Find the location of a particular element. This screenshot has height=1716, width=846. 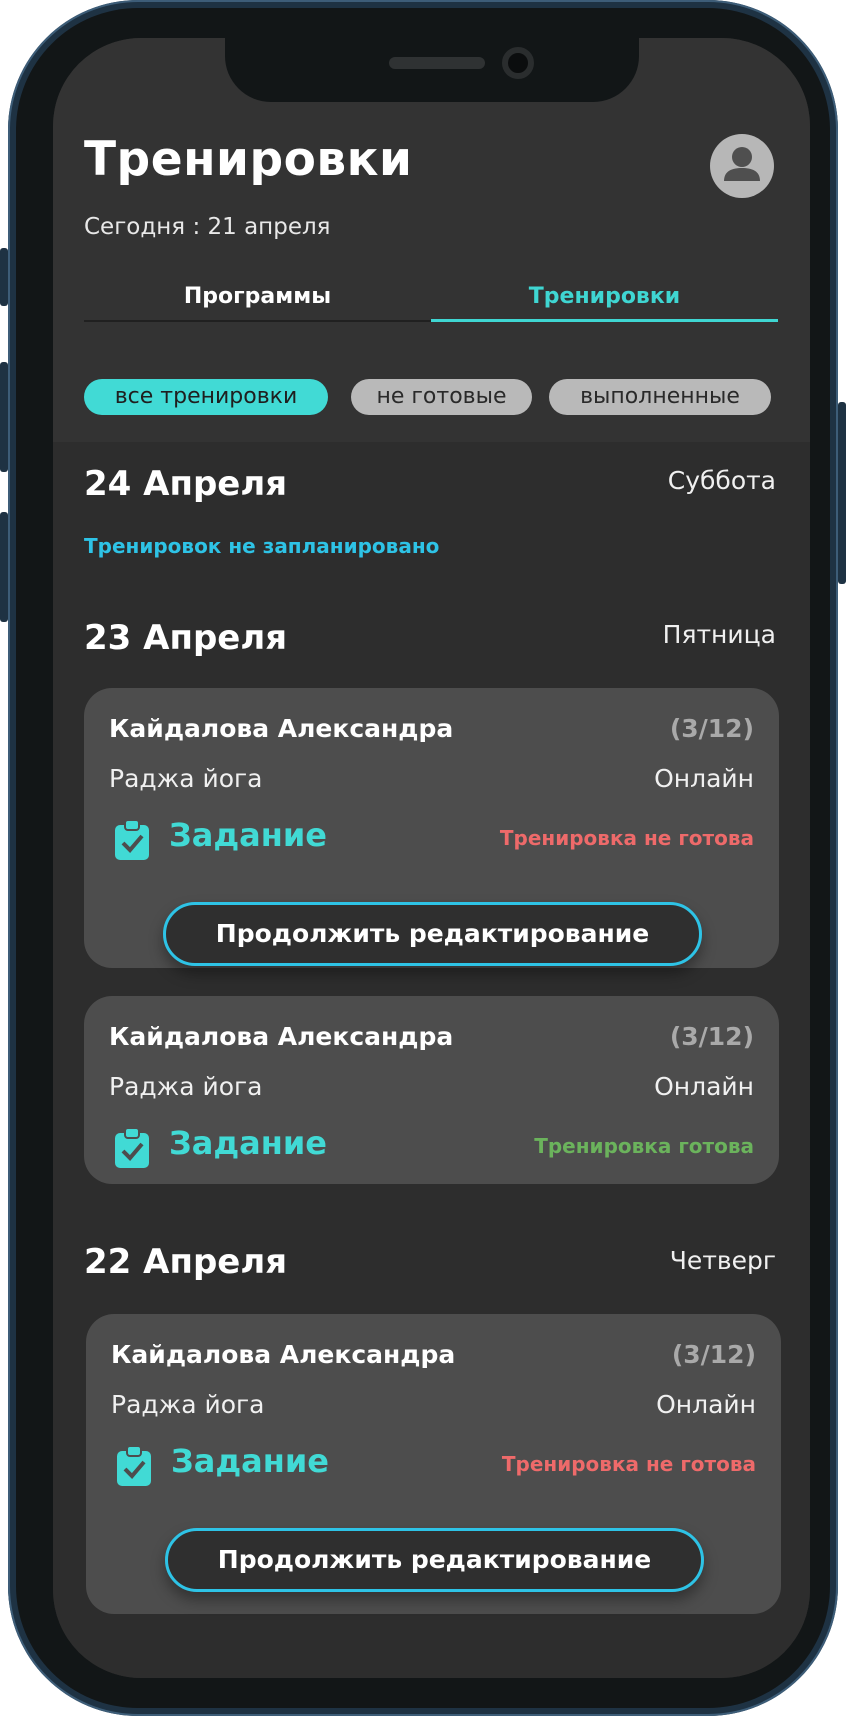

power-button is located at coordinates (842, 493).